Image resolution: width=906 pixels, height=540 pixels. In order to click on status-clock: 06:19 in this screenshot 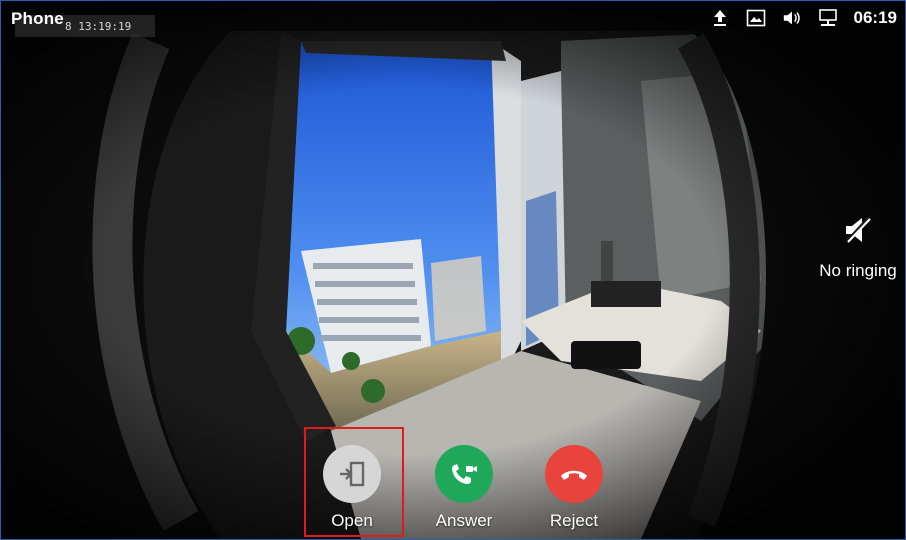, I will do `click(875, 17)`.